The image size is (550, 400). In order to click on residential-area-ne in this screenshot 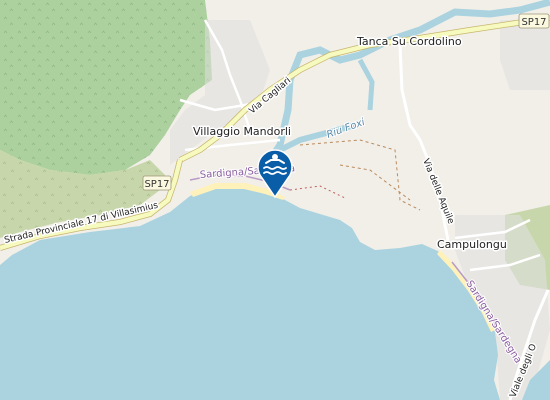, I will do `click(525, 55)`.